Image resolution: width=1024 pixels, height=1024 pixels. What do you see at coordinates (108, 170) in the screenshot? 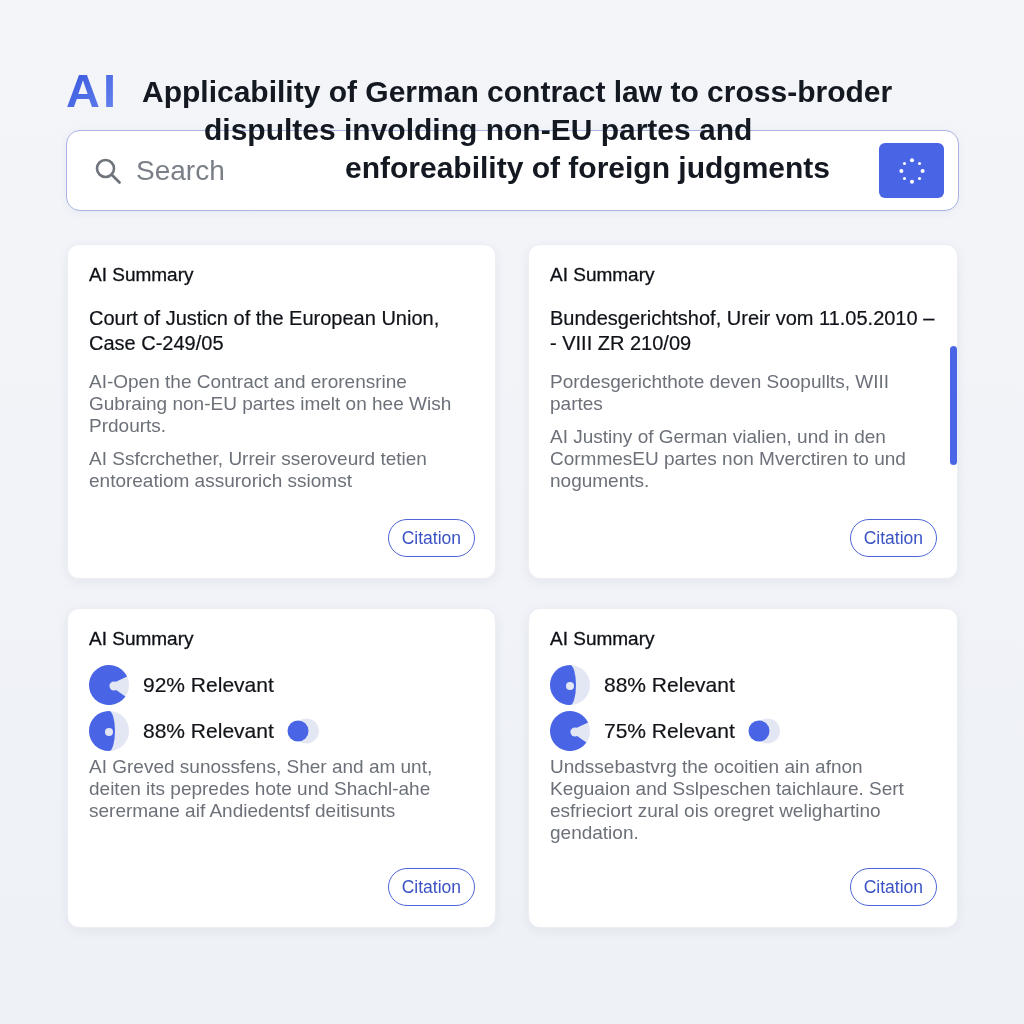
I see `search-icon` at bounding box center [108, 170].